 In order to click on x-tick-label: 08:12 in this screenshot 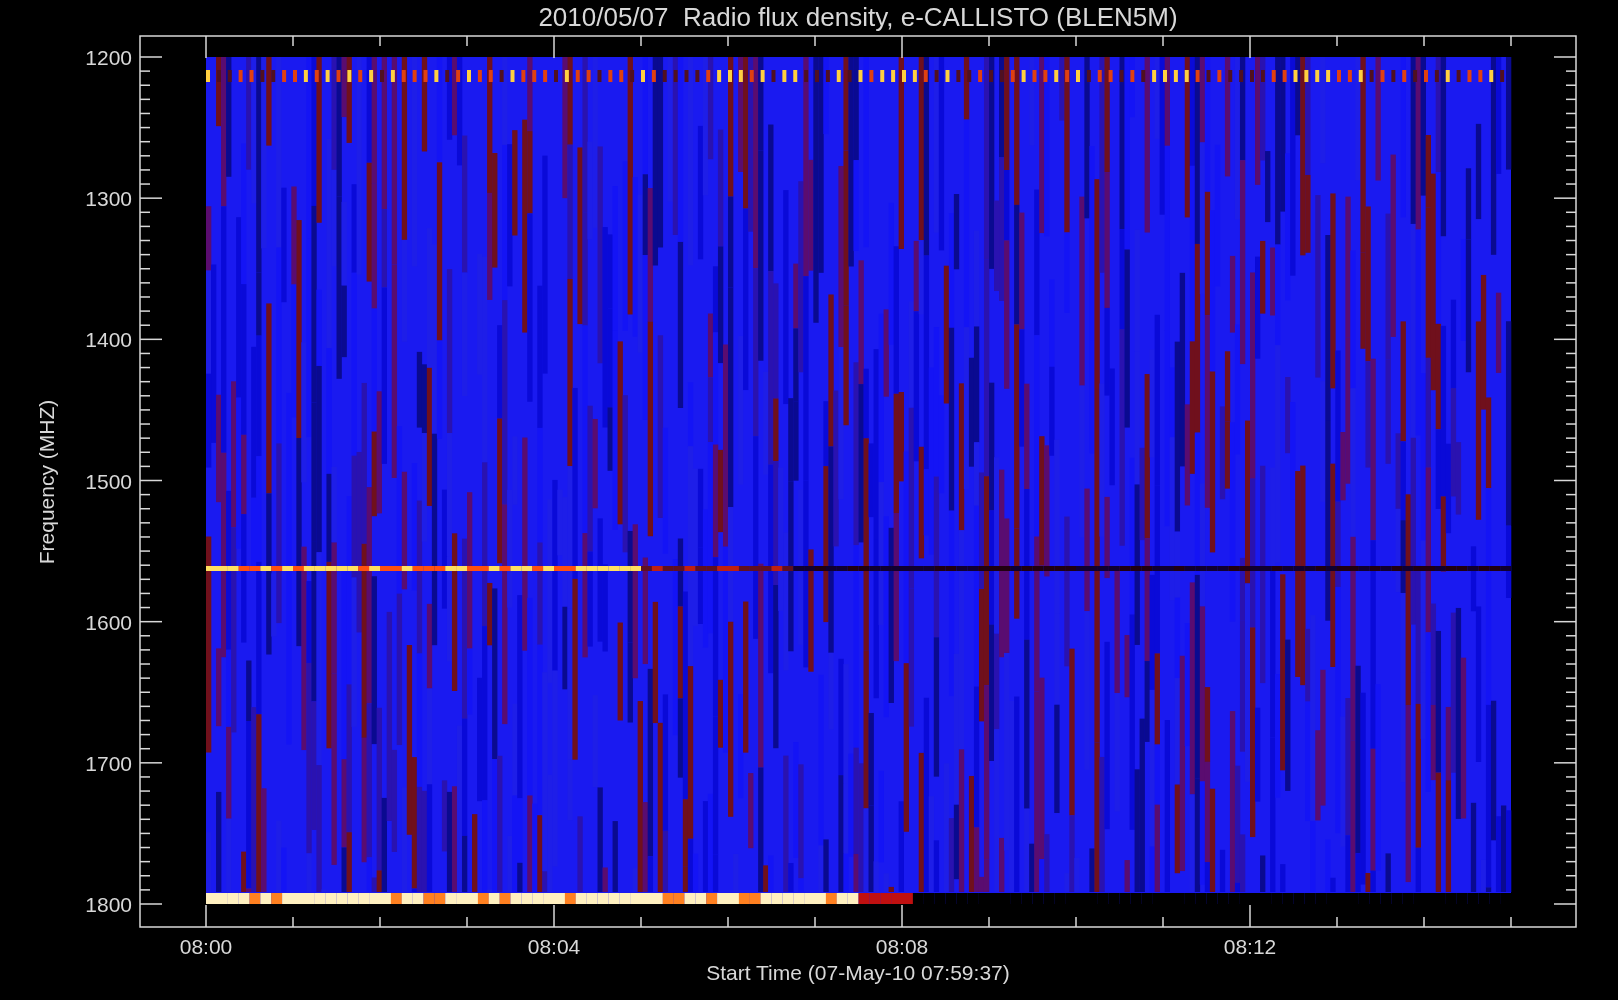, I will do `click(1250, 946)`.